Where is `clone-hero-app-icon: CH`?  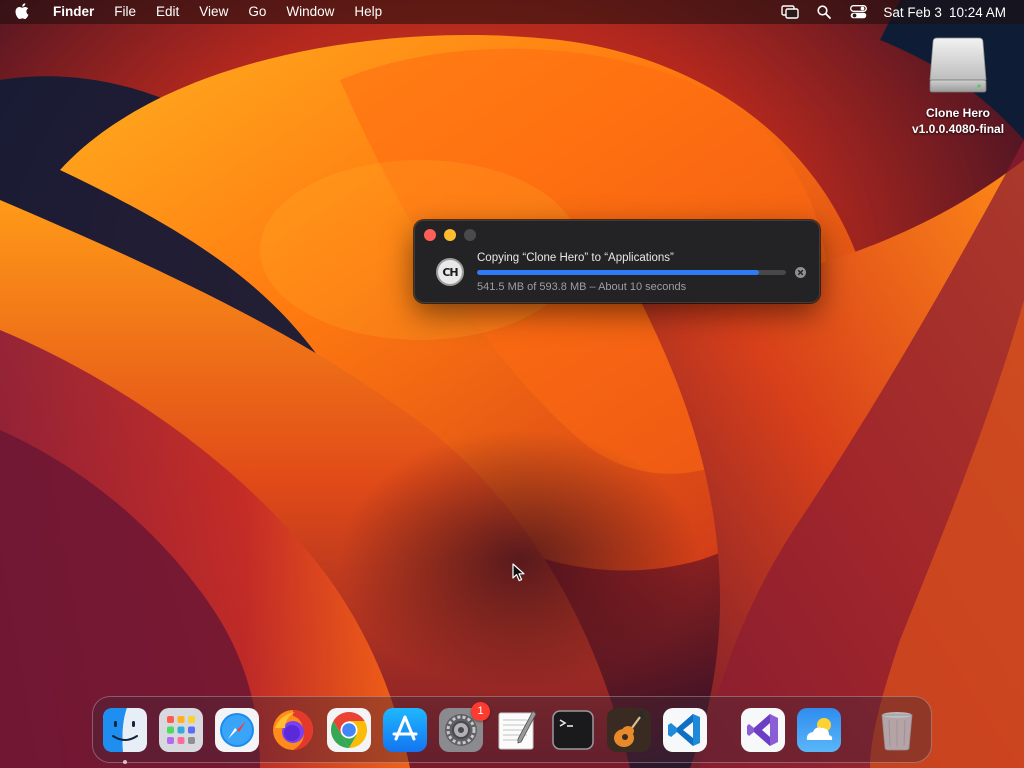 clone-hero-app-icon: CH is located at coordinates (450, 272).